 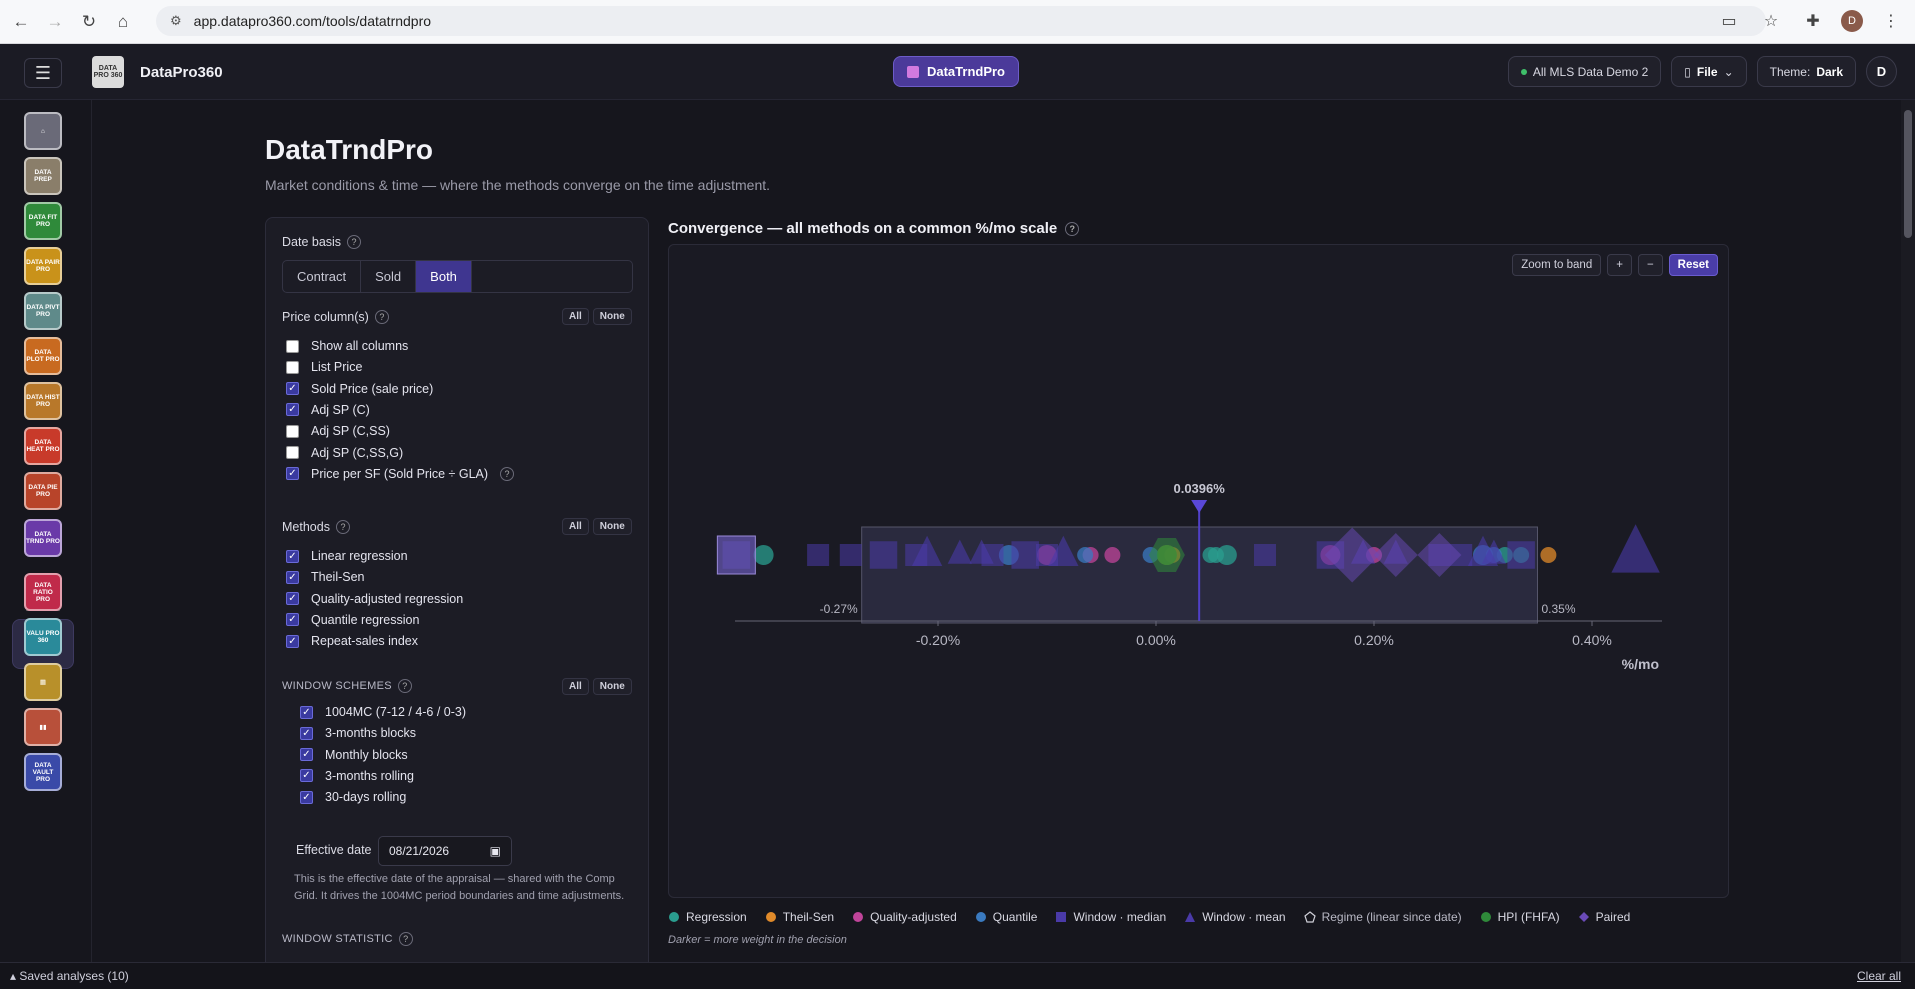 I want to click on method-option: ✓ Quantile regression, so click(x=352, y=620).